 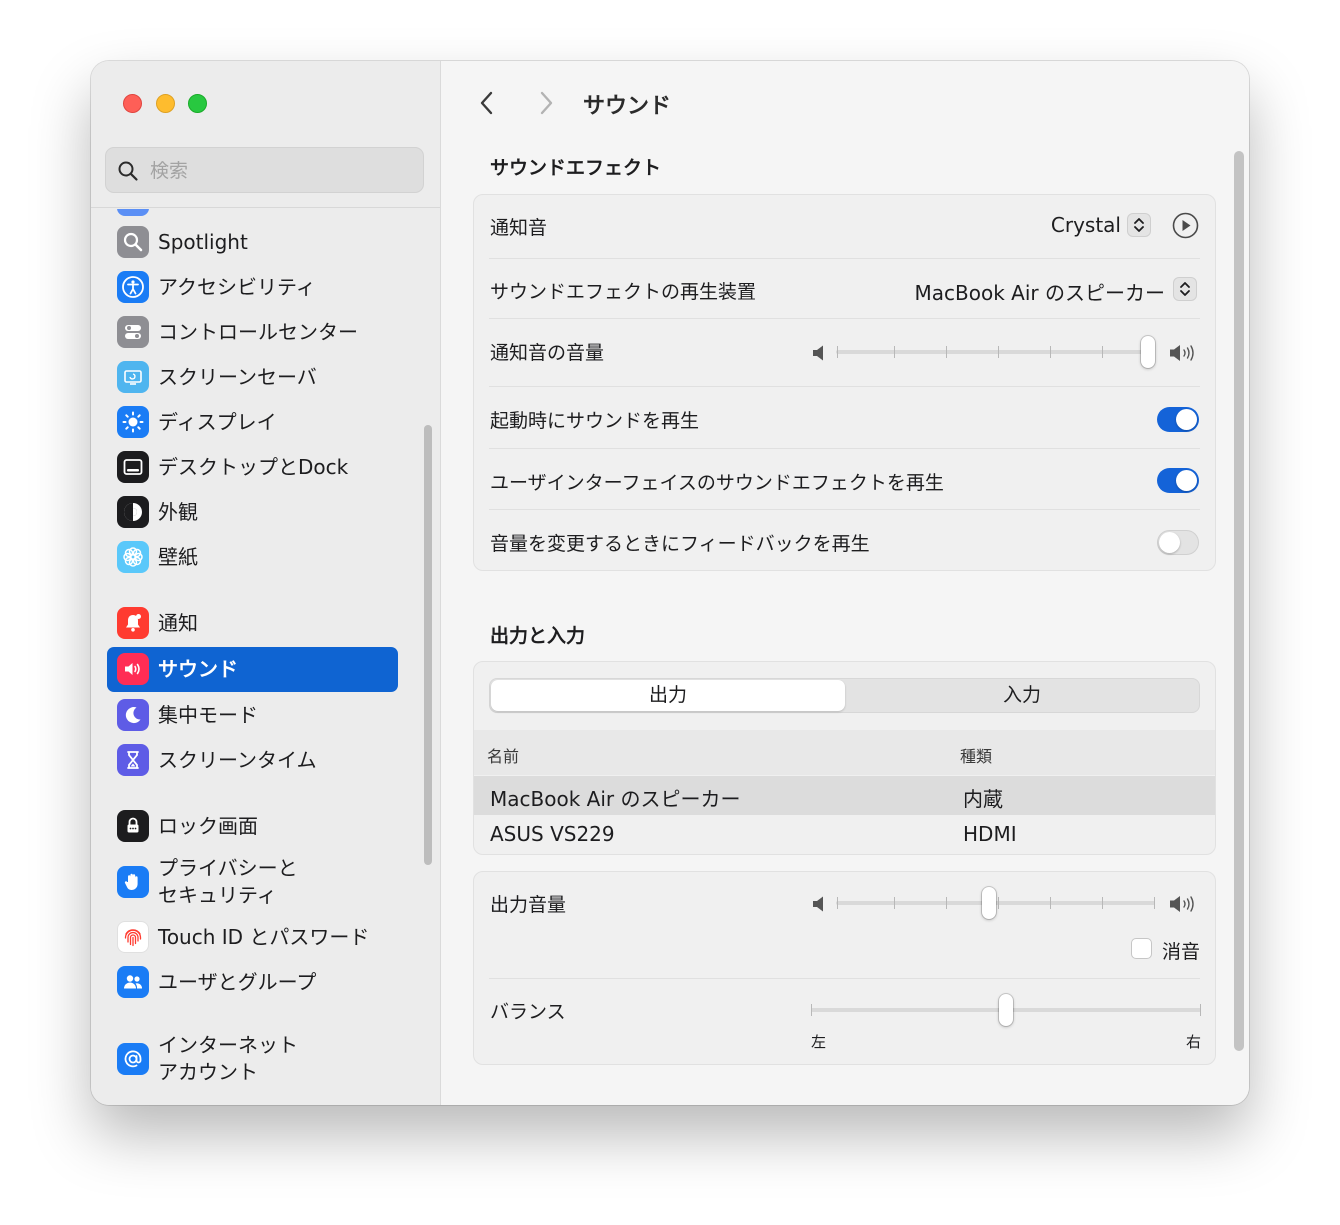 What do you see at coordinates (252, 623) in the screenshot?
I see `sidebar-item-notifications: 通知` at bounding box center [252, 623].